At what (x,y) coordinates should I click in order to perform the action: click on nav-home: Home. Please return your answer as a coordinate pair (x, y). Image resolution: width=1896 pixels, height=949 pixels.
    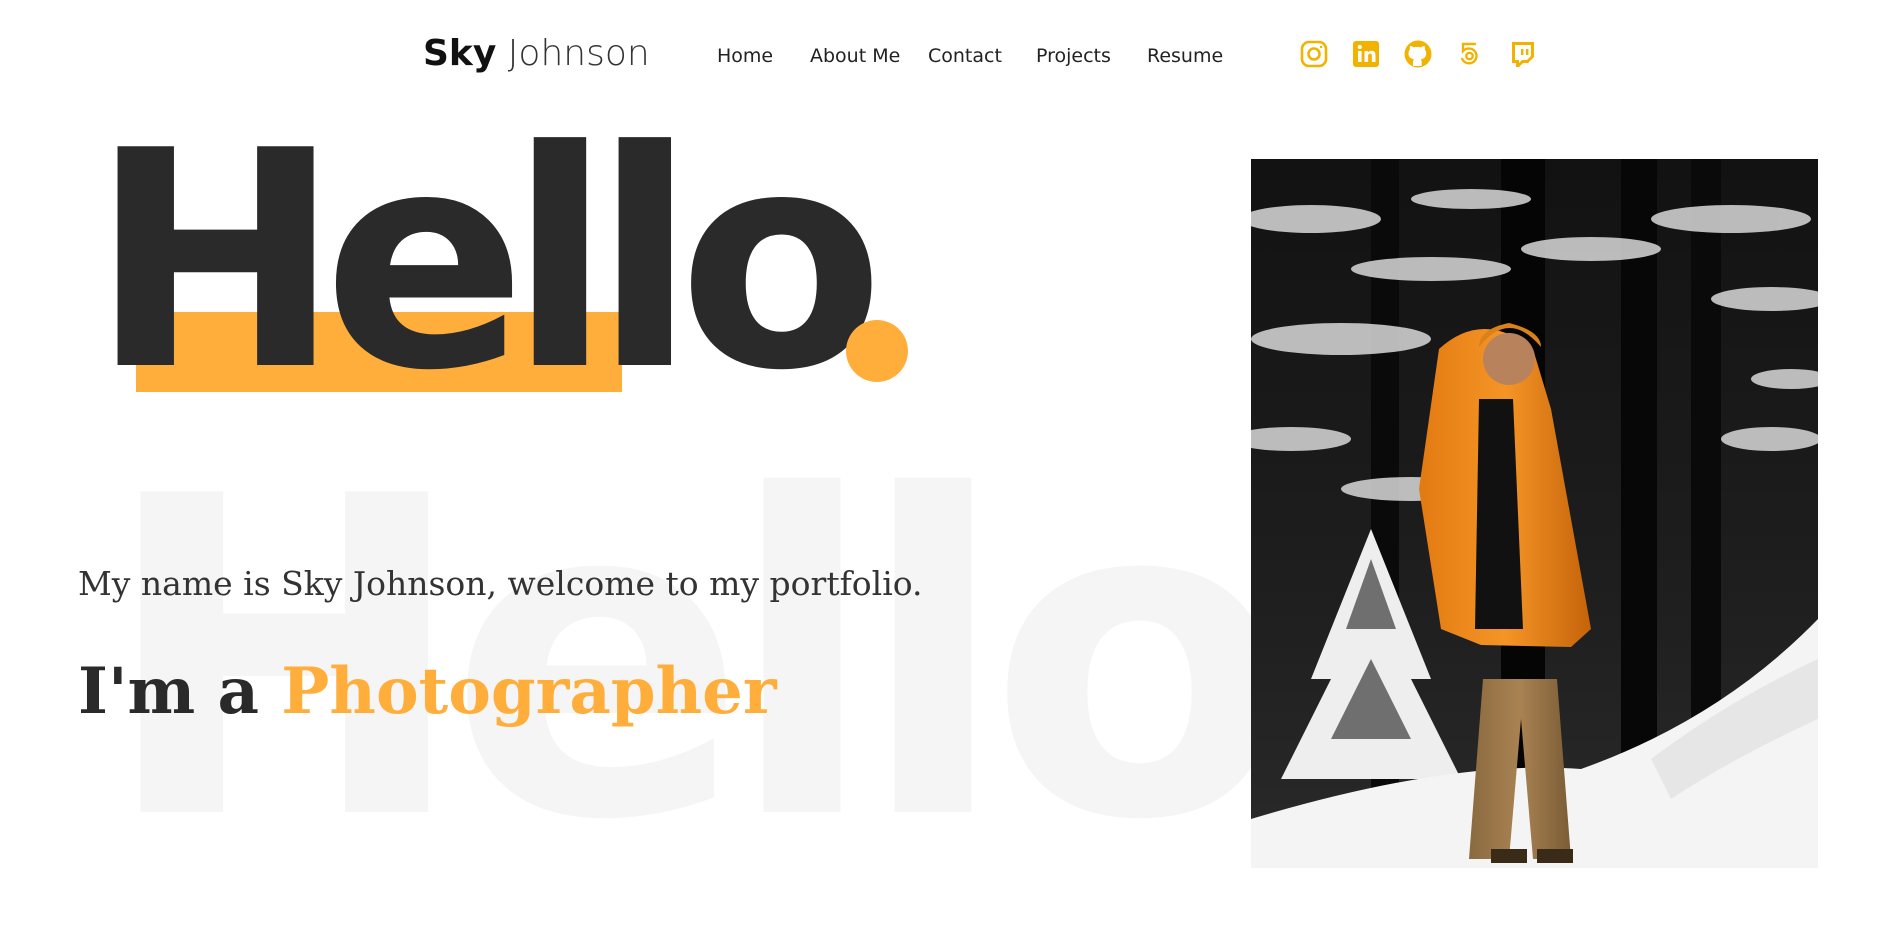
    Looking at the image, I should click on (745, 56).